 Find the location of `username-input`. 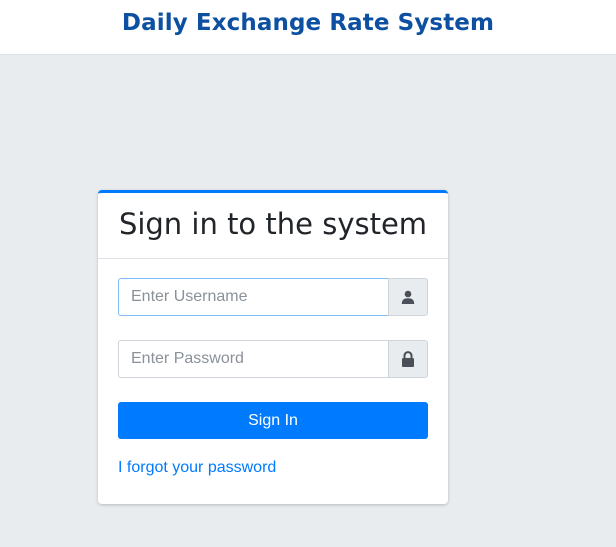

username-input is located at coordinates (253, 297).